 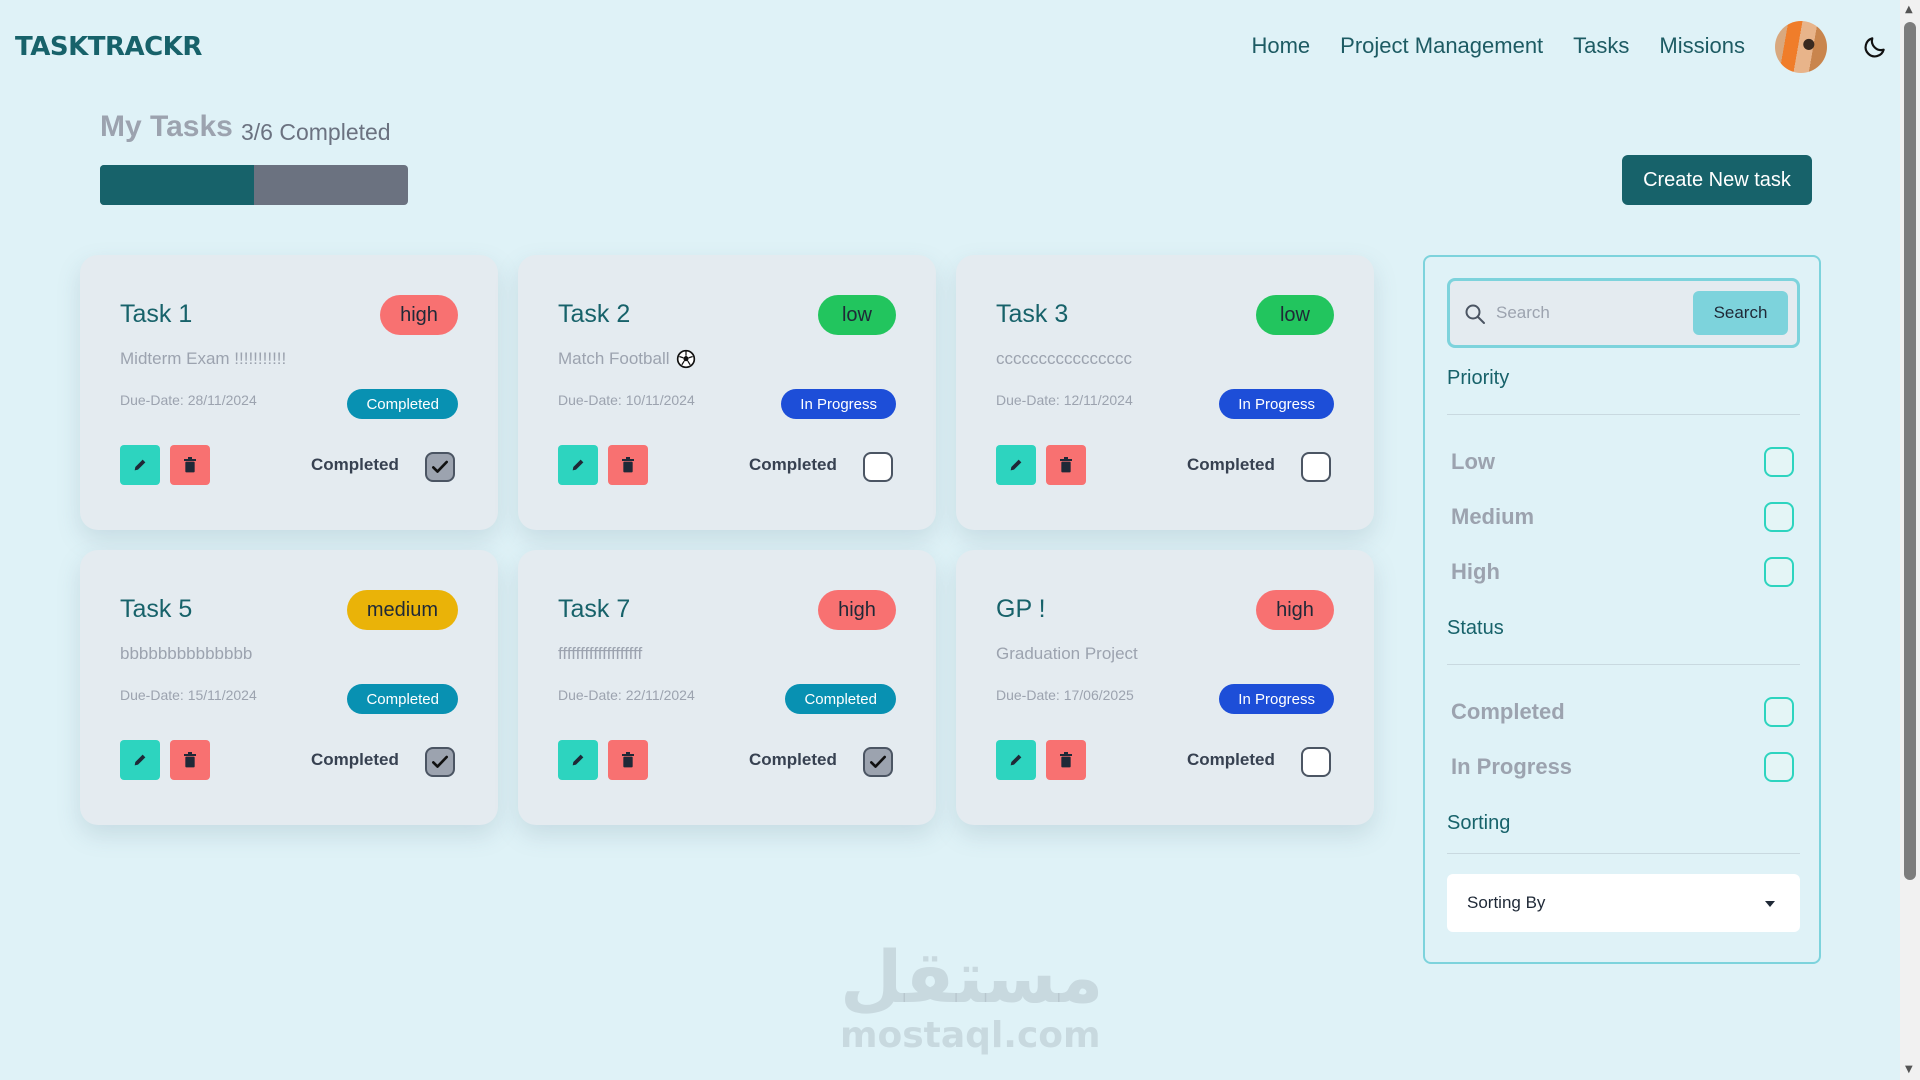 I want to click on search-button: Search, so click(x=1740, y=313).